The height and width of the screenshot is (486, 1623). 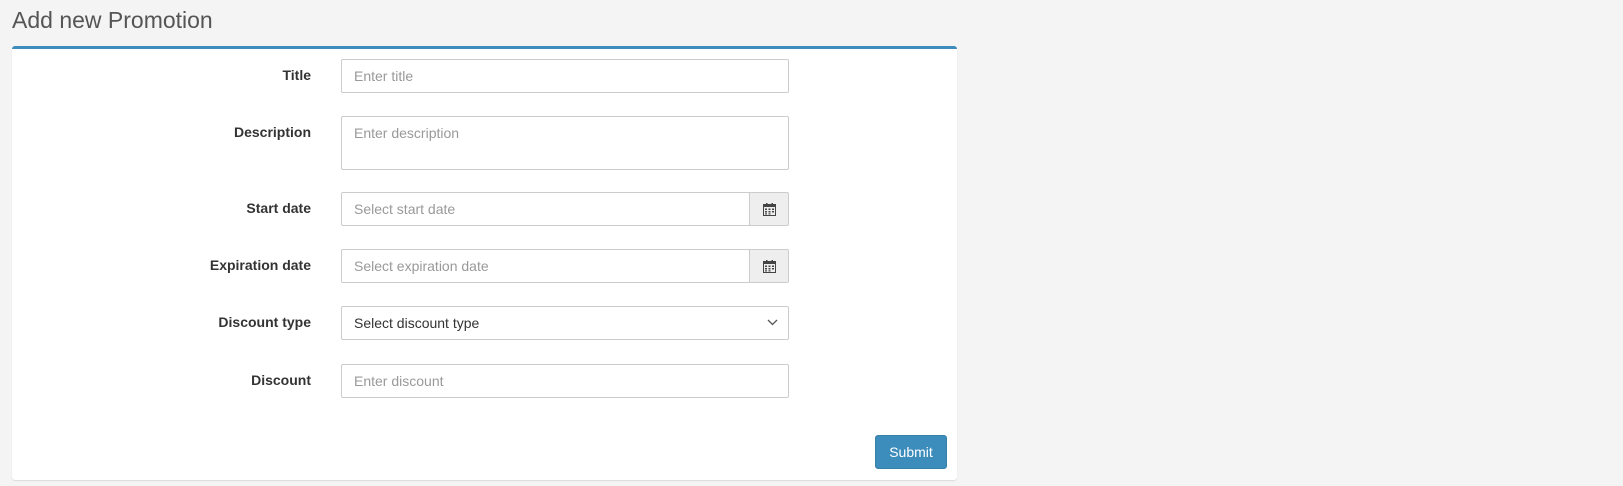 I want to click on submit-button: Submit, so click(x=911, y=452).